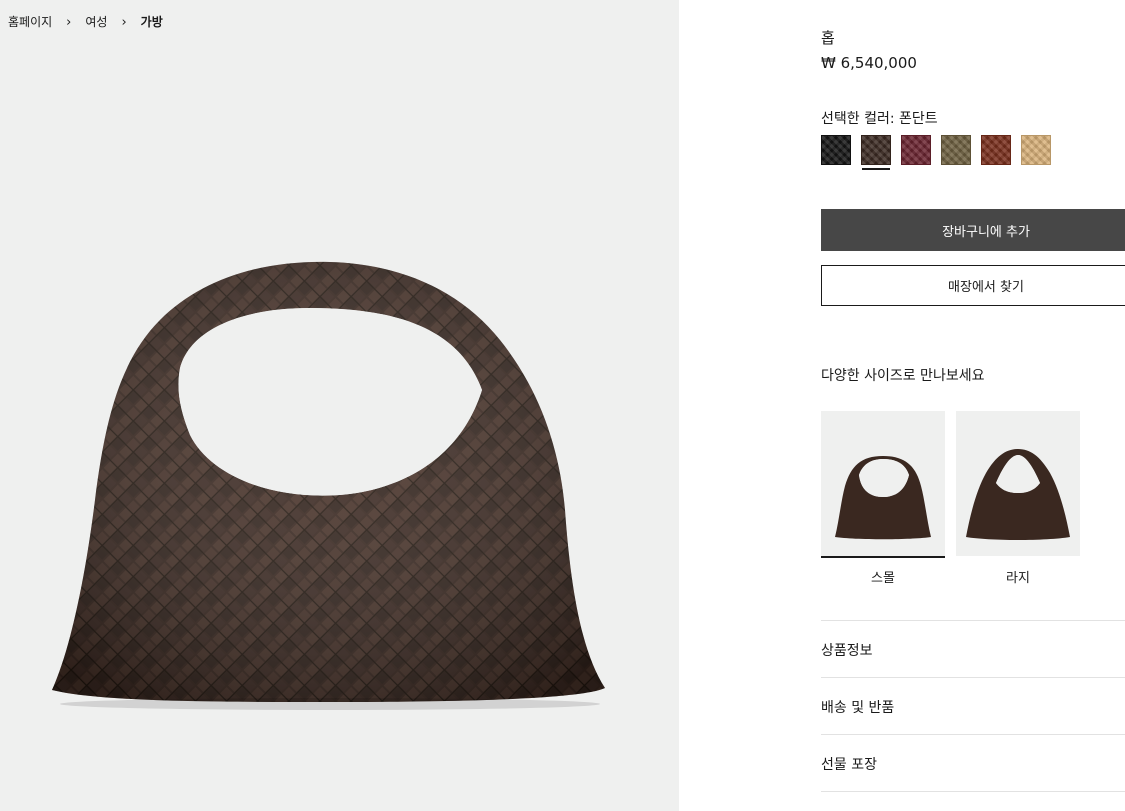 The image size is (1125, 811). Describe the element at coordinates (883, 578) in the screenshot. I see `size-label-small: 스몰` at that location.